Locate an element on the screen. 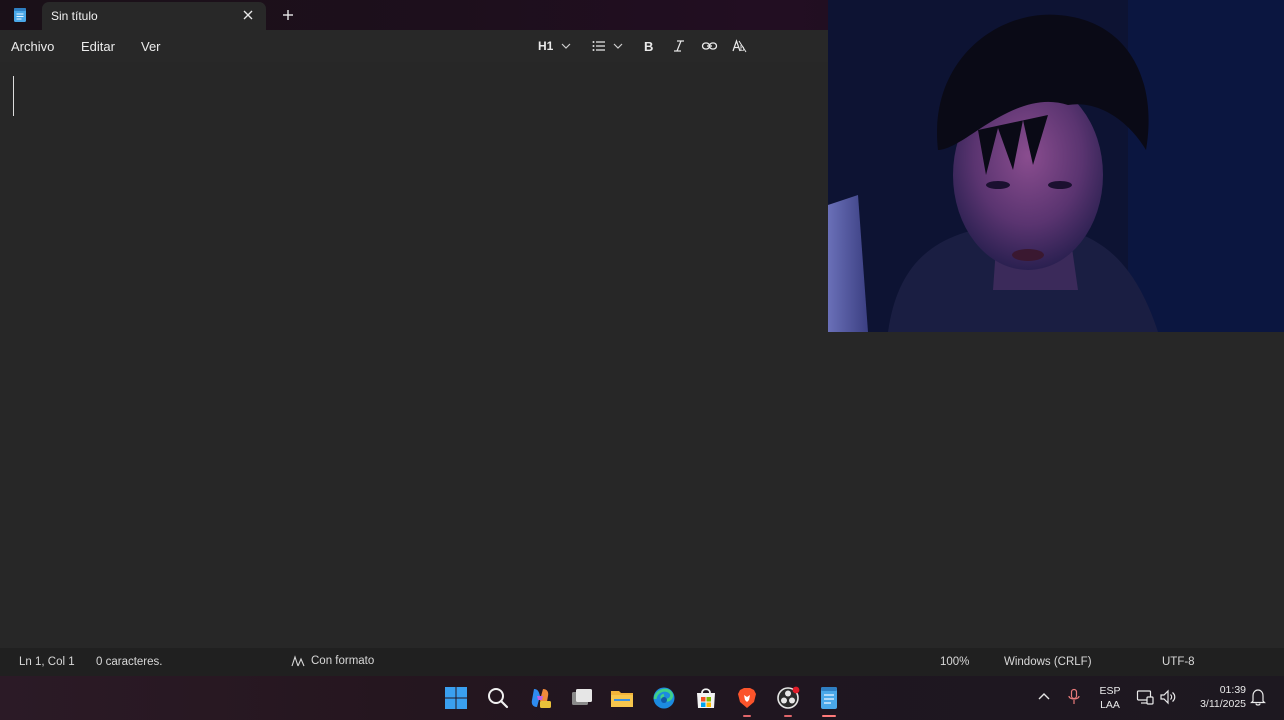 The image size is (1284, 720). notification-bell-icon is located at coordinates (1258, 697).